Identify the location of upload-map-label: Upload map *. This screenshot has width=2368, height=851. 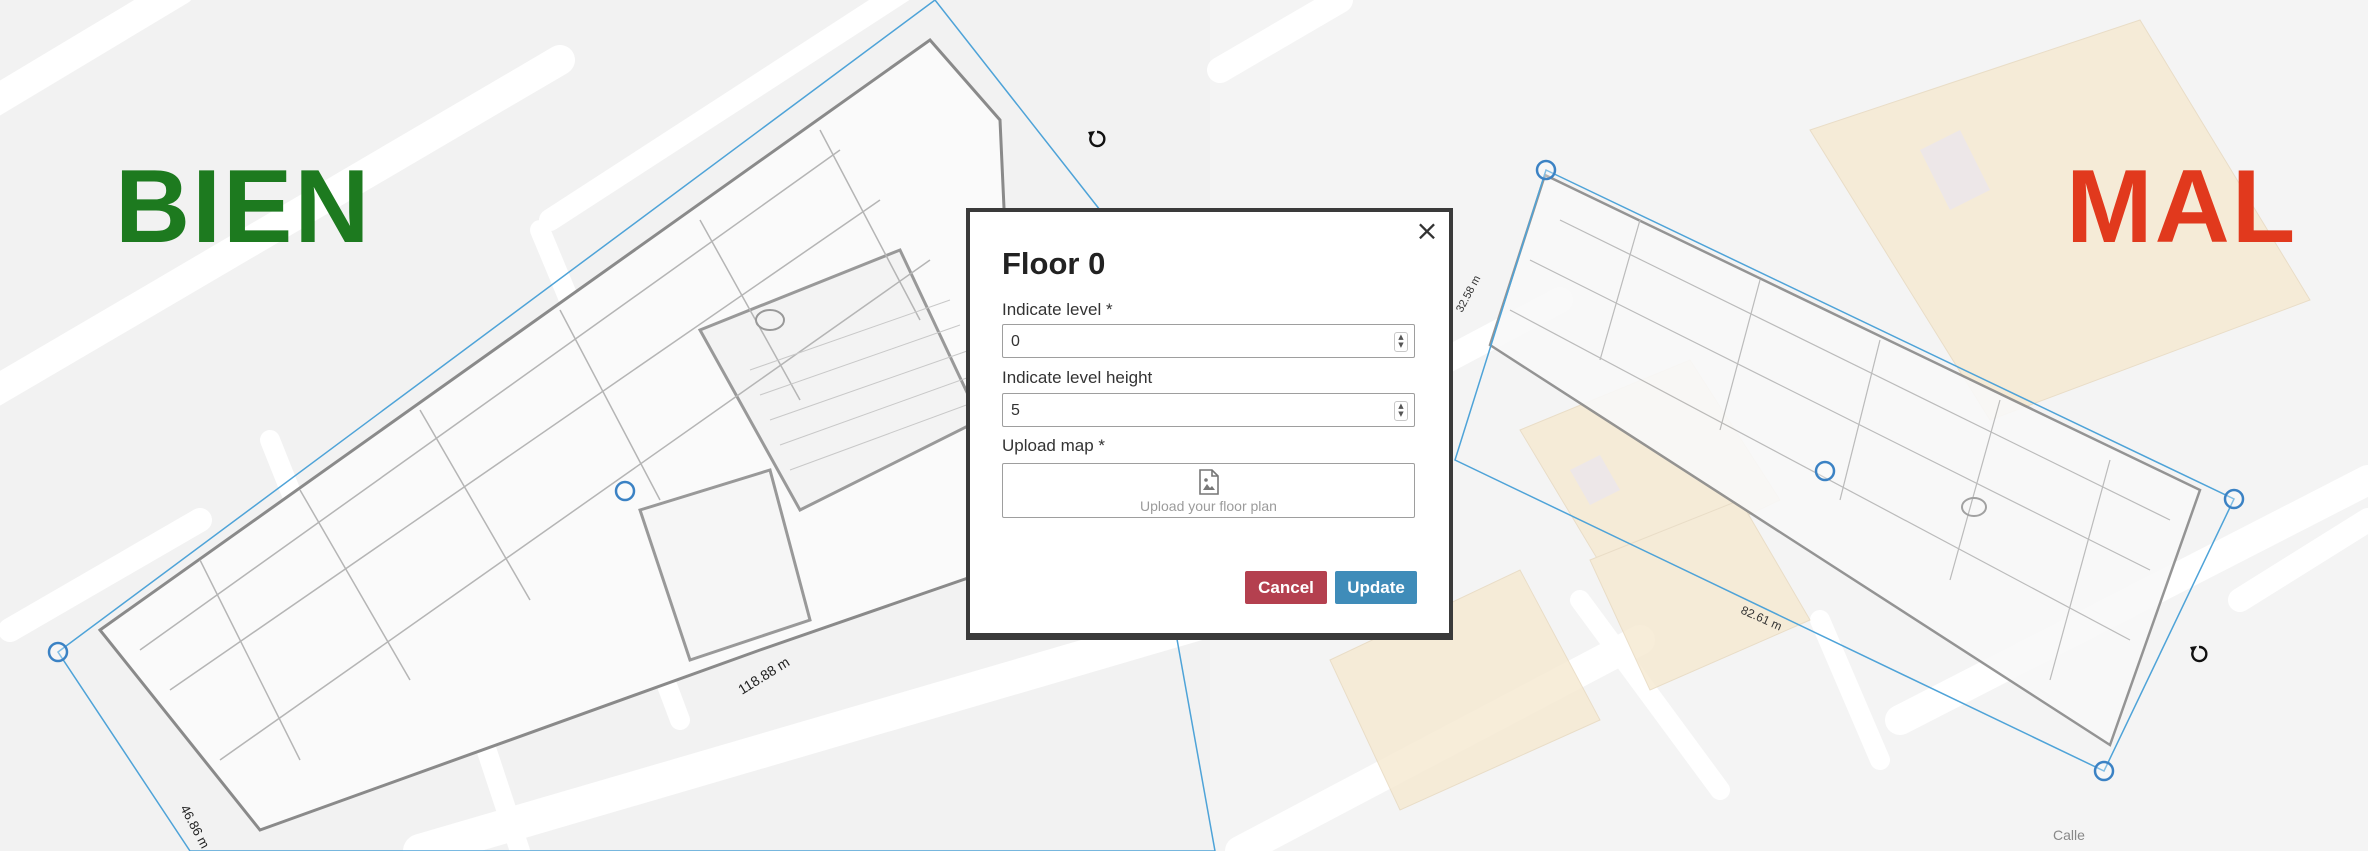
(1054, 445).